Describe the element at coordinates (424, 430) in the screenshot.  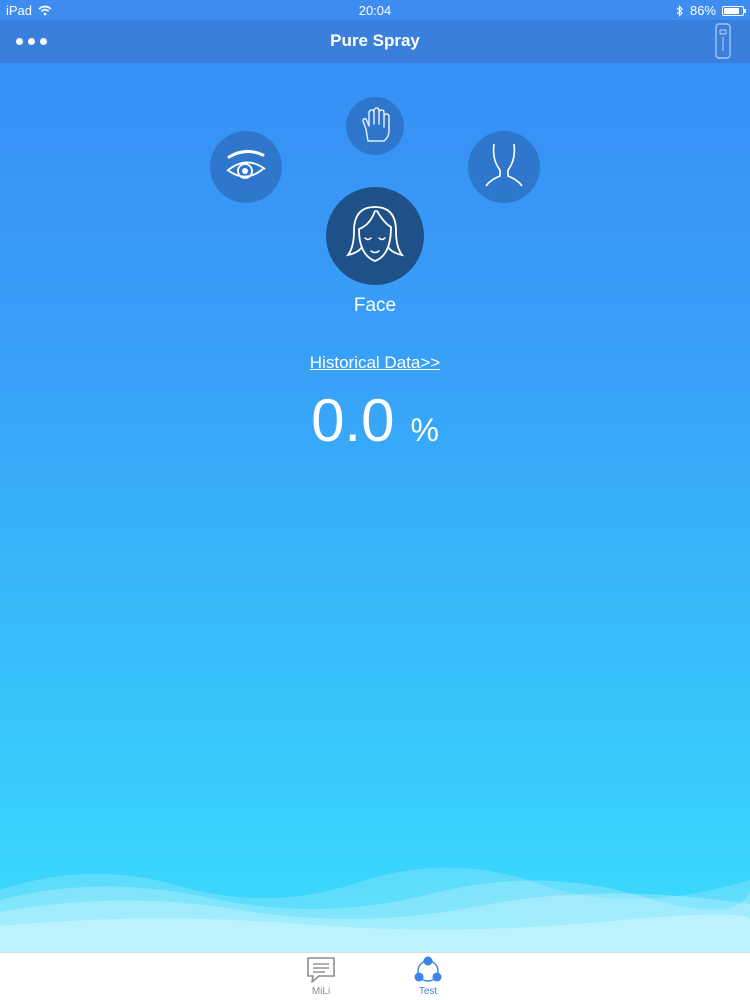
I see `reading-unit: %` at that location.